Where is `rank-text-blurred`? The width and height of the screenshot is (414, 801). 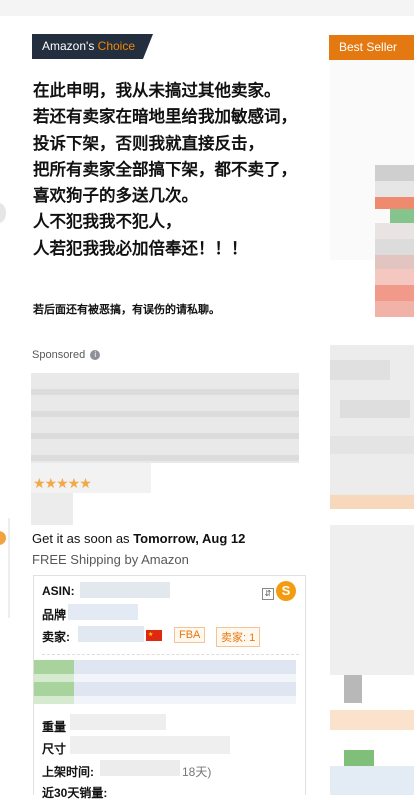 rank-text-blurred is located at coordinates (185, 682).